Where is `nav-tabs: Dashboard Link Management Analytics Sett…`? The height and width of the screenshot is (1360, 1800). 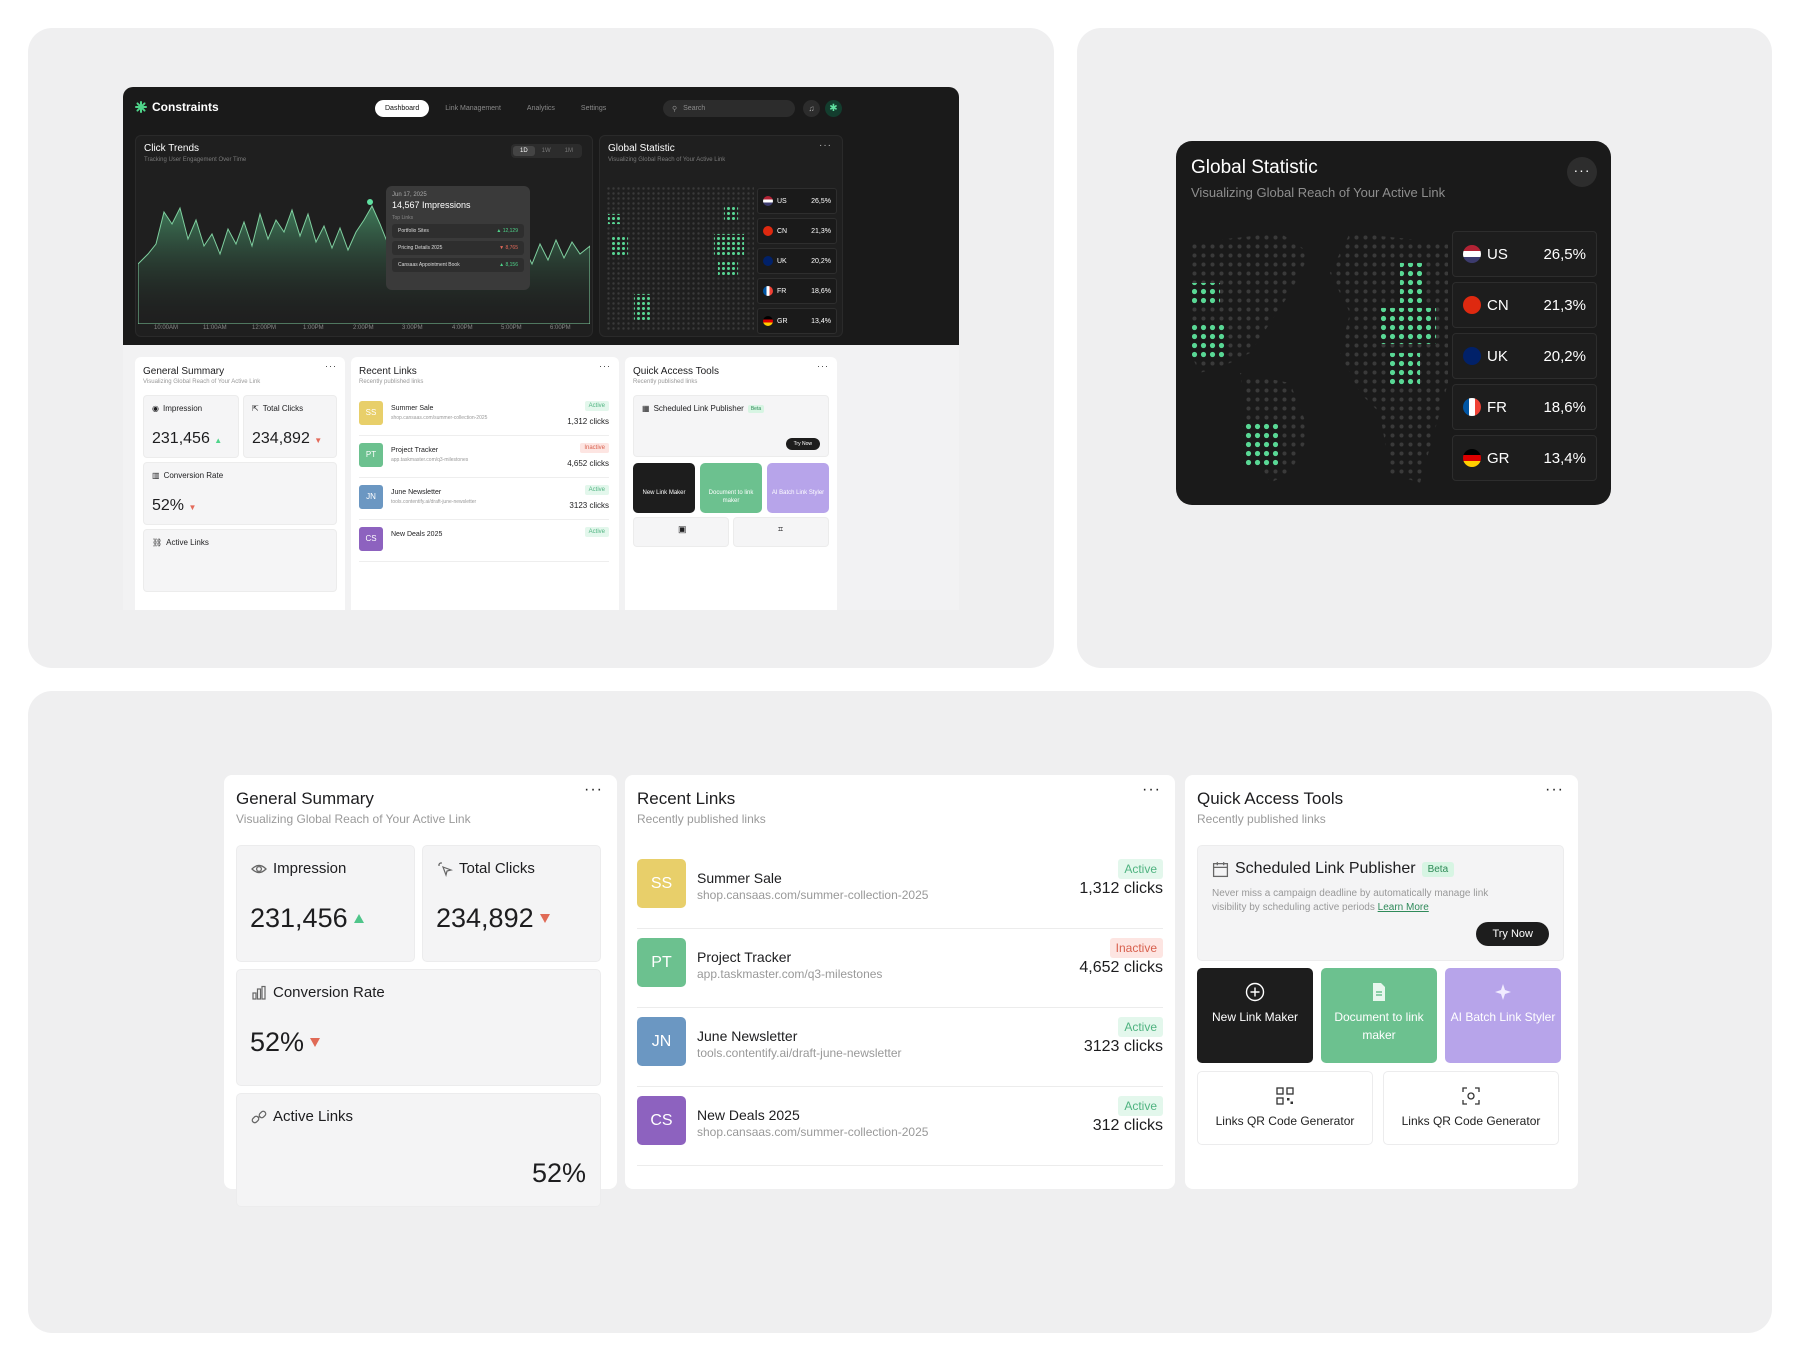
nav-tabs: Dashboard Link Management Analytics Sett… is located at coordinates (495, 108).